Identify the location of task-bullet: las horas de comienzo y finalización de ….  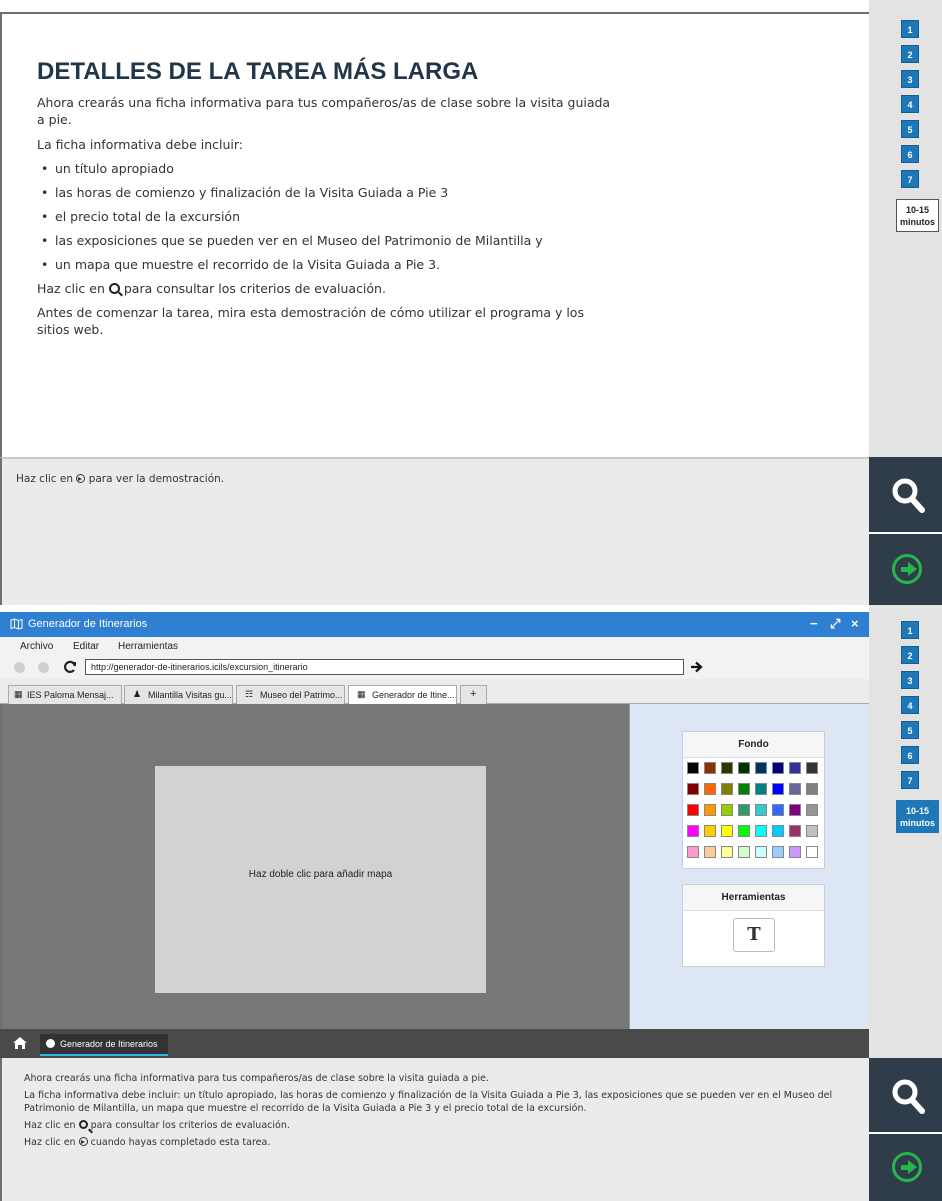
(244, 192).